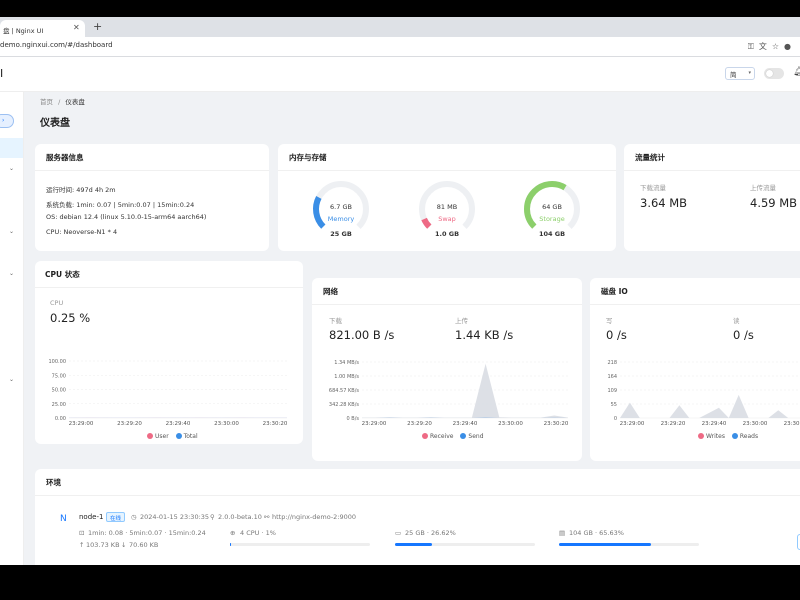  What do you see at coordinates (552, 214) in the screenshot?
I see `storage-gauge: 64 GB Storage 104 GB` at bounding box center [552, 214].